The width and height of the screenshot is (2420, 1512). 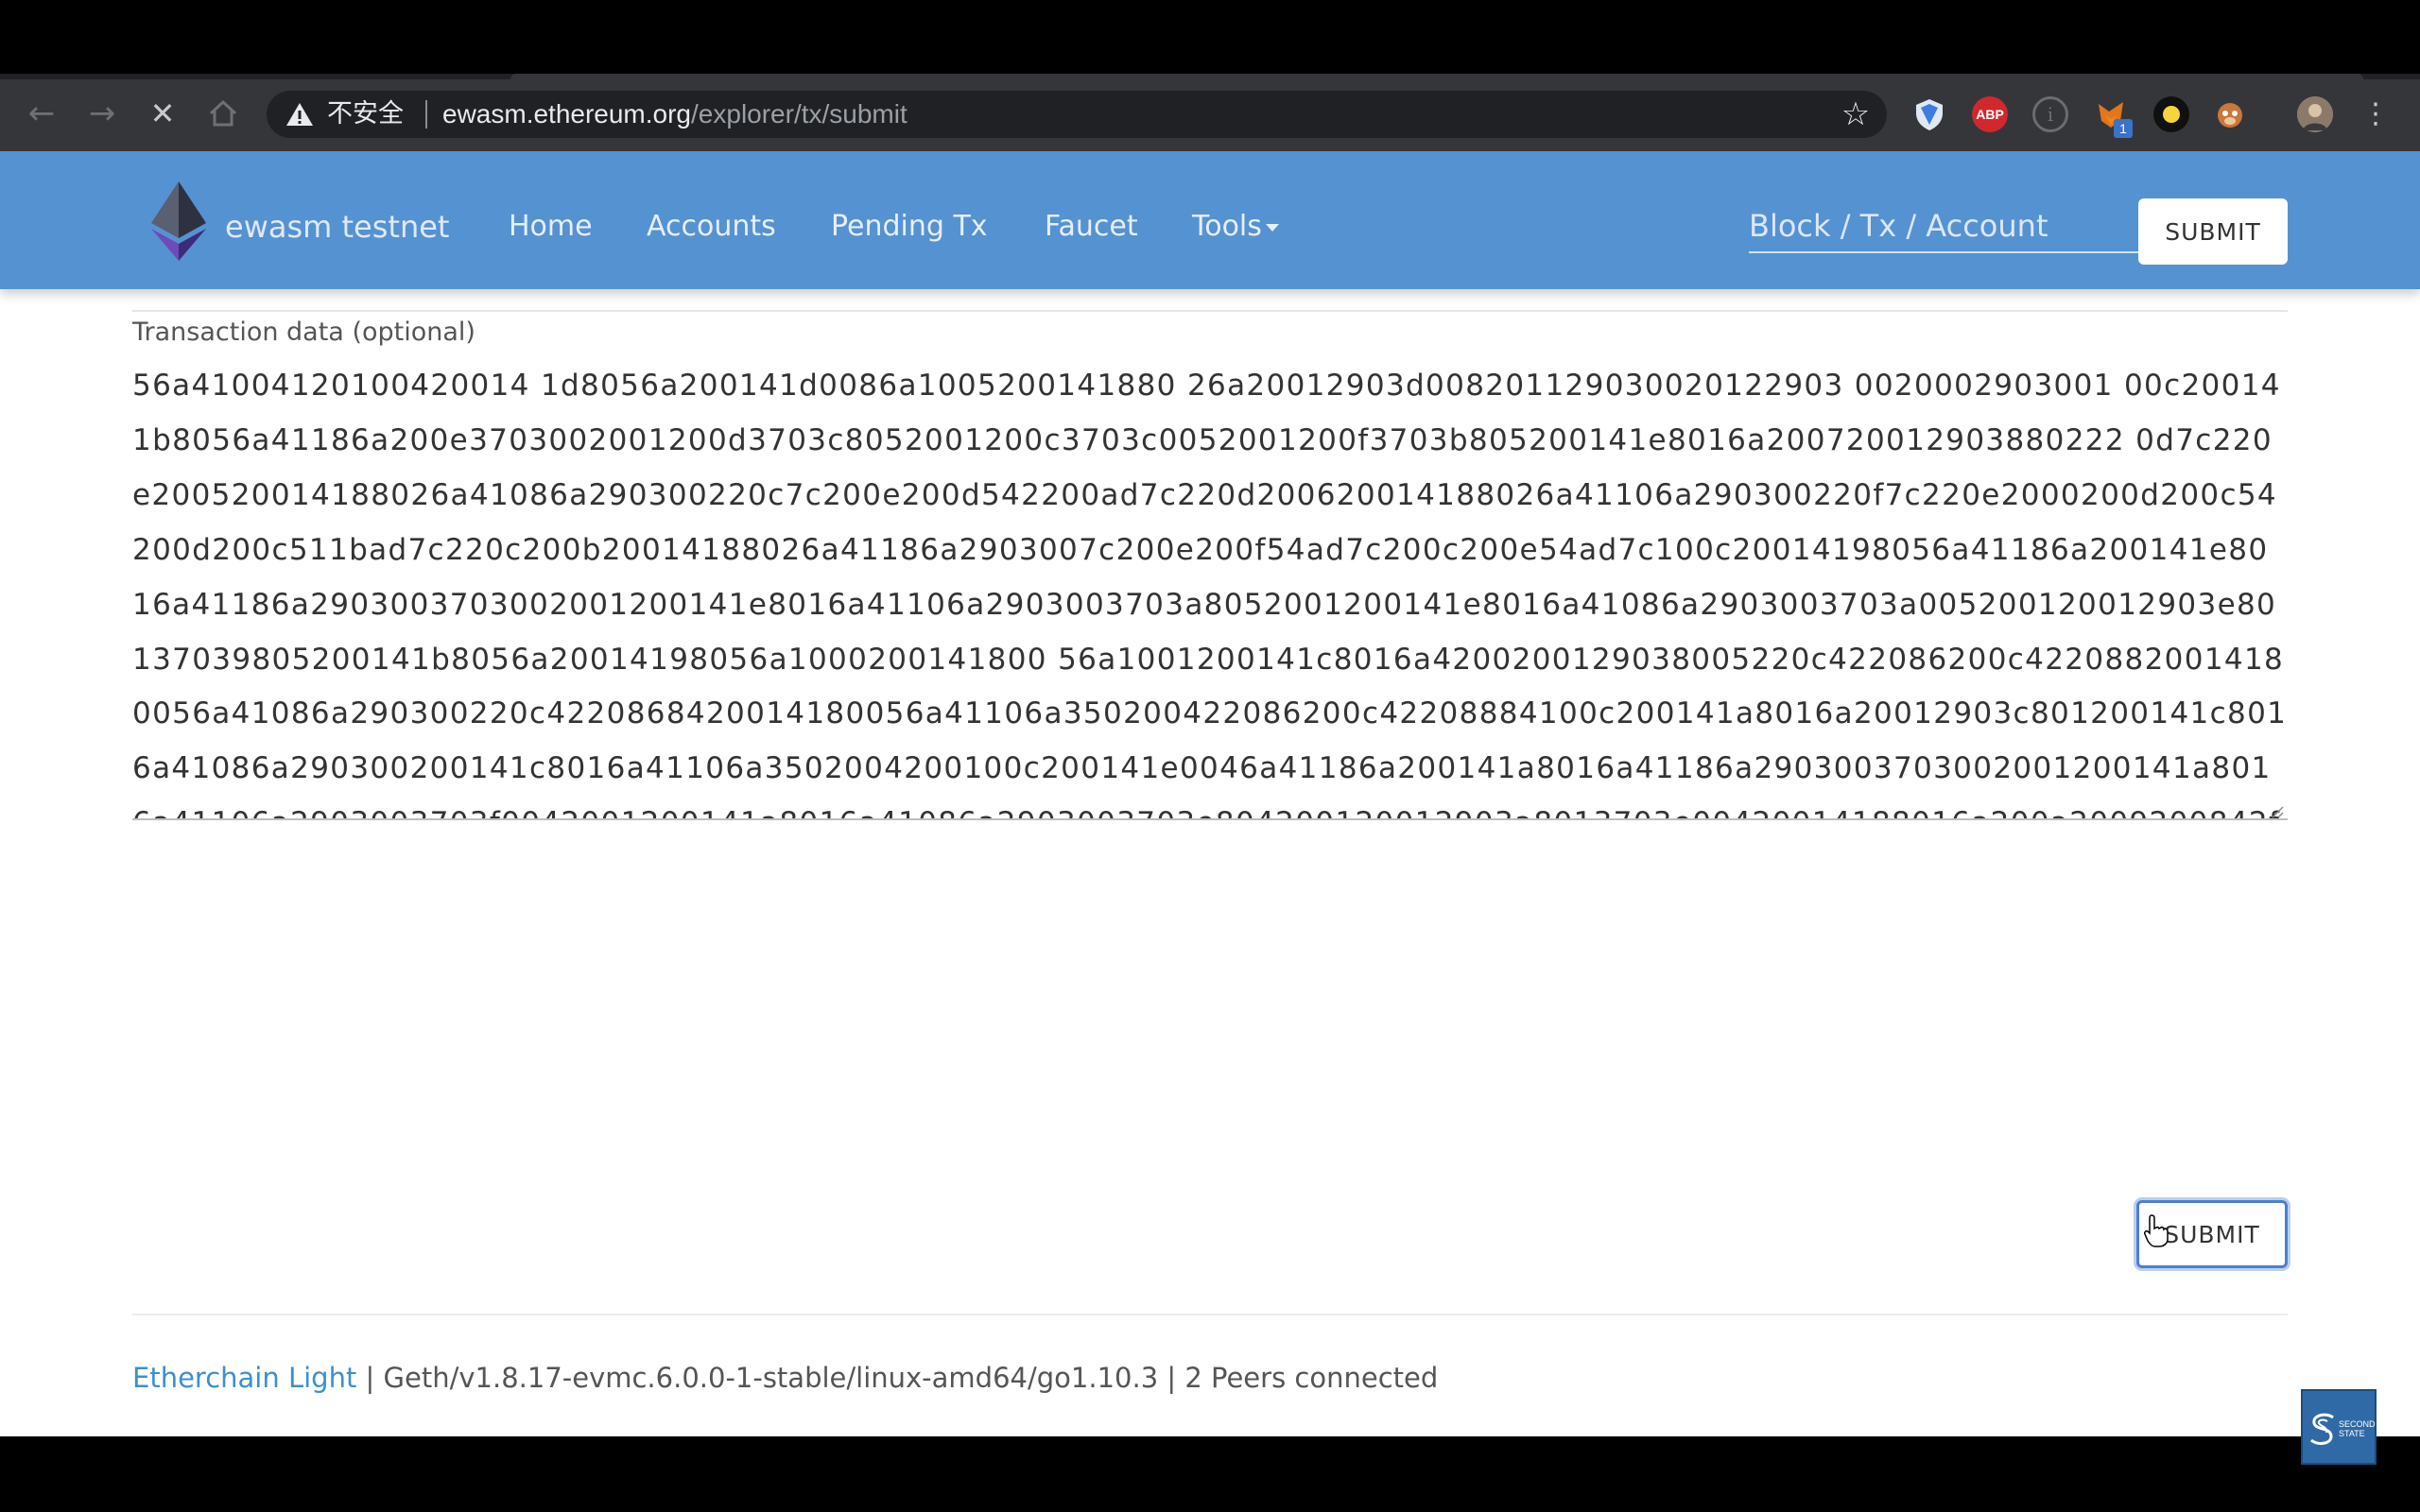 What do you see at coordinates (1272, 227) in the screenshot?
I see `chevron-down-icon` at bounding box center [1272, 227].